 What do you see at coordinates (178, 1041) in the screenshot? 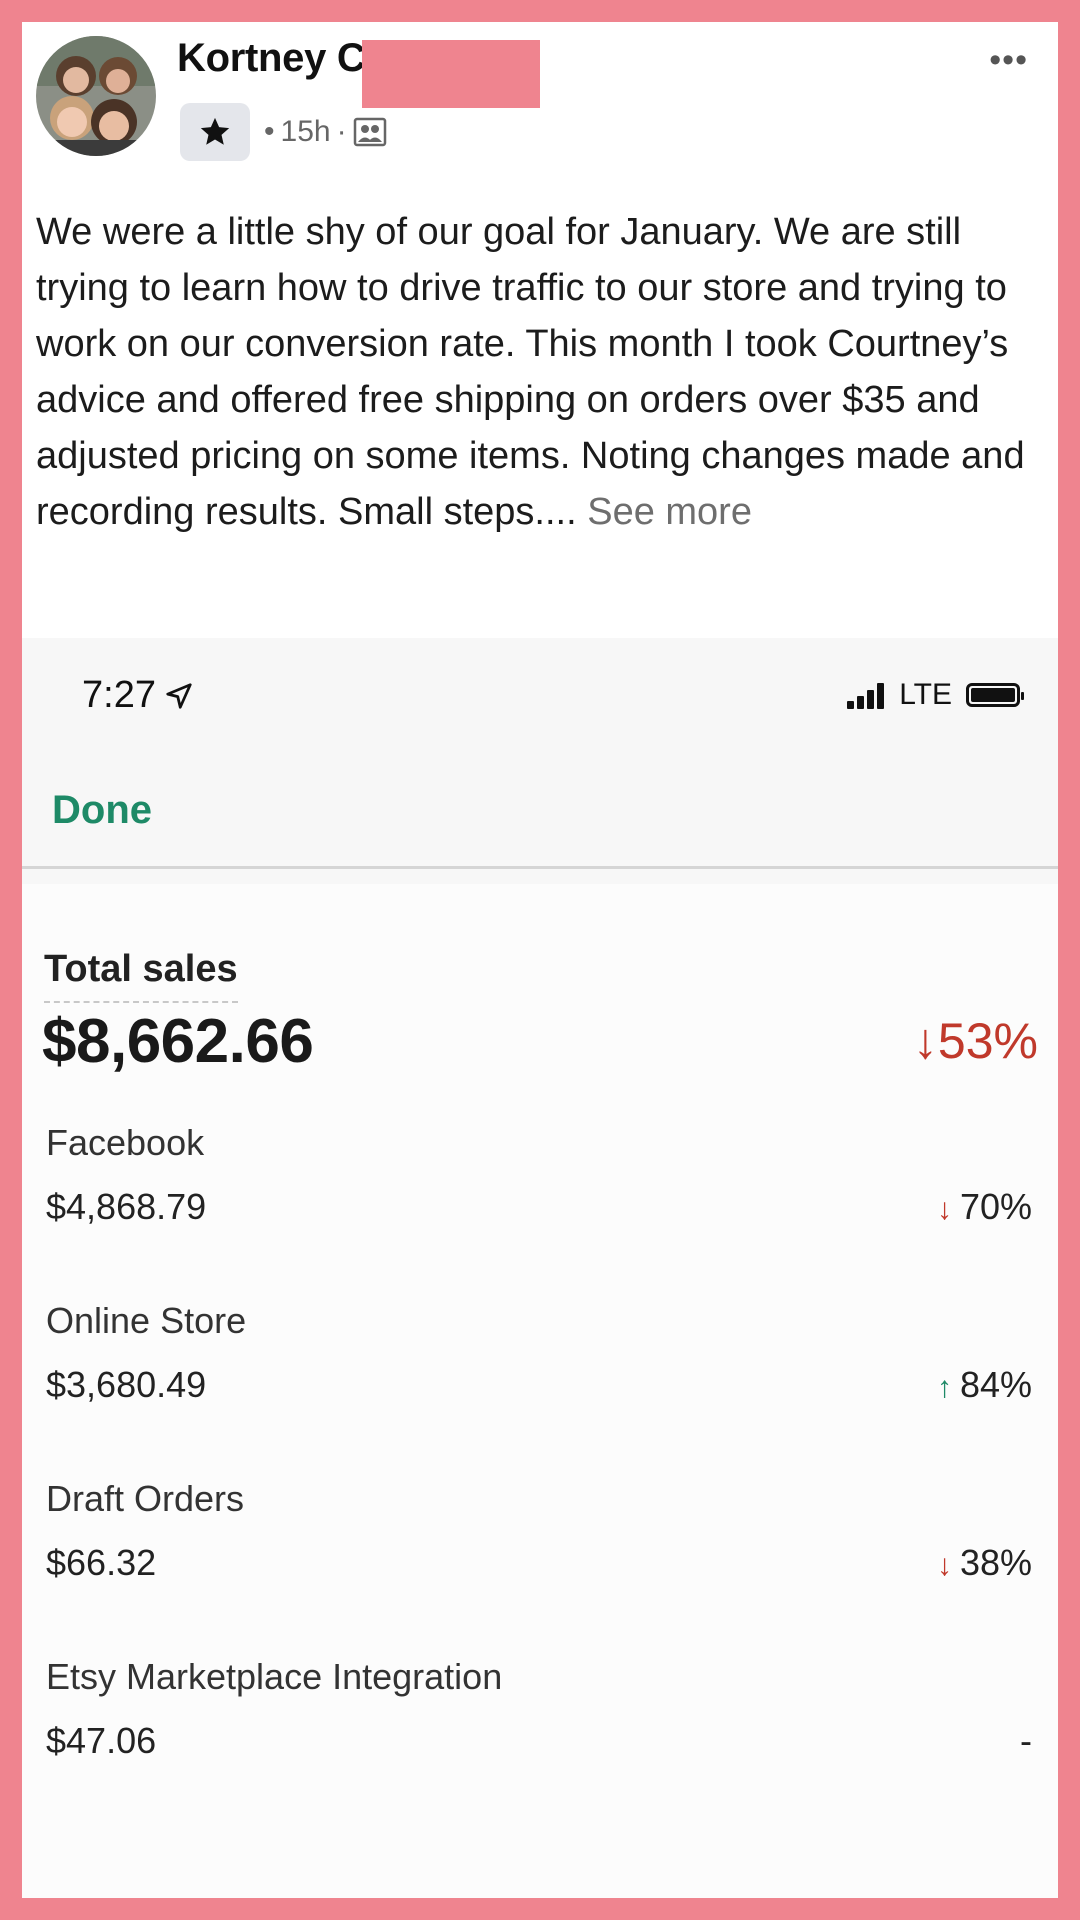
I see `total-sales-value: $8,662.66` at bounding box center [178, 1041].